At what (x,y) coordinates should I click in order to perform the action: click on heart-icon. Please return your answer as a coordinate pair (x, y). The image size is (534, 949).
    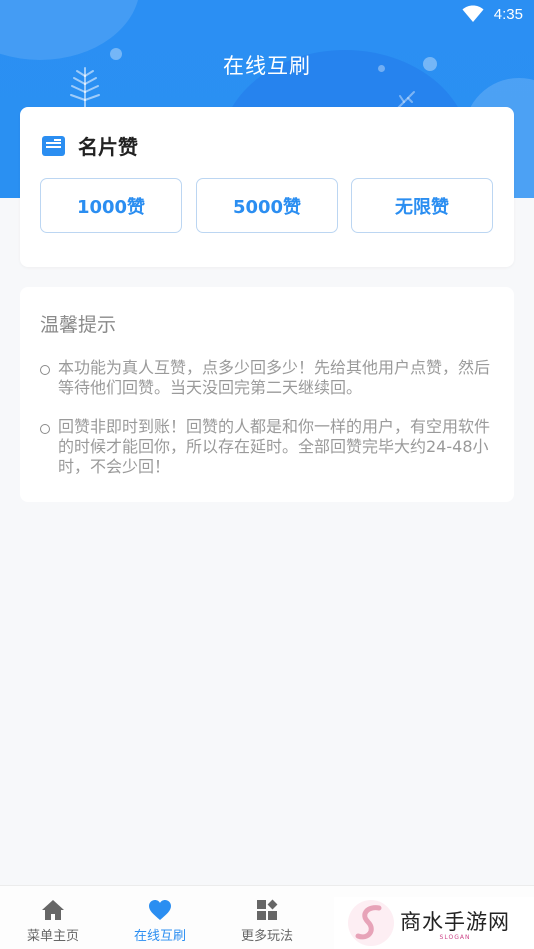
    Looking at the image, I should click on (160, 910).